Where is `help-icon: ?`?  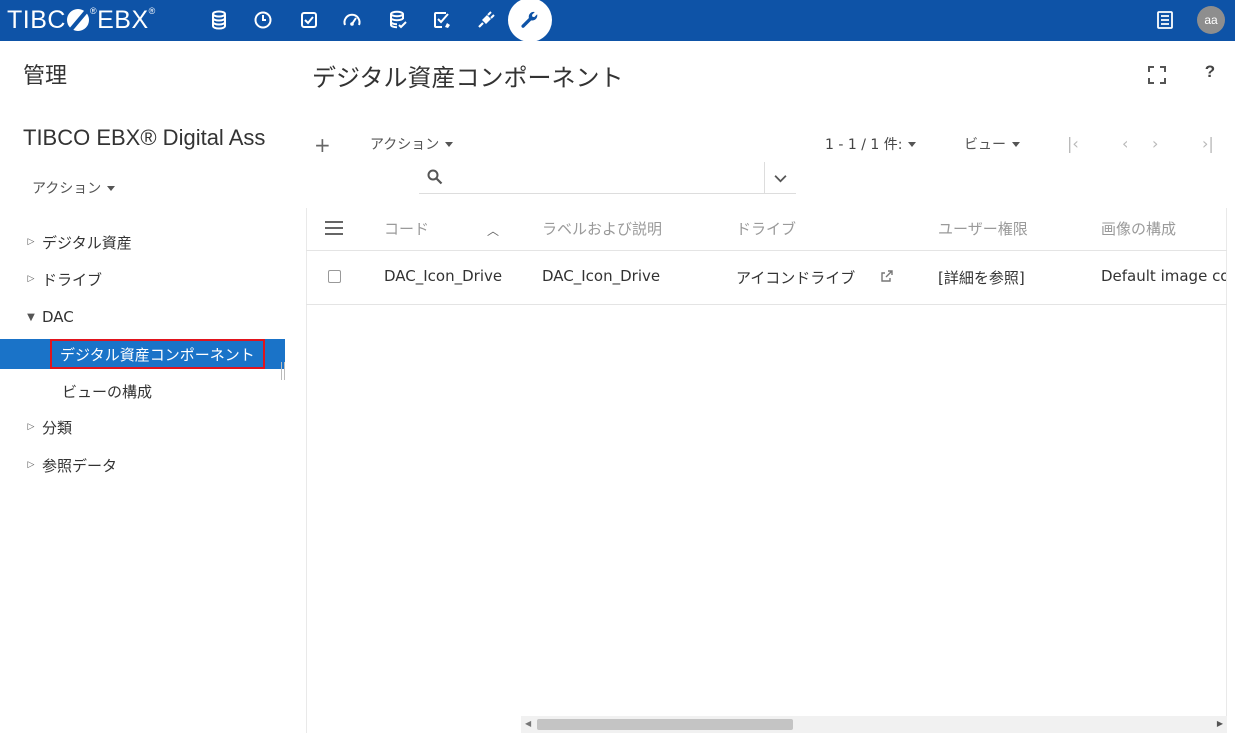 help-icon: ? is located at coordinates (1210, 74).